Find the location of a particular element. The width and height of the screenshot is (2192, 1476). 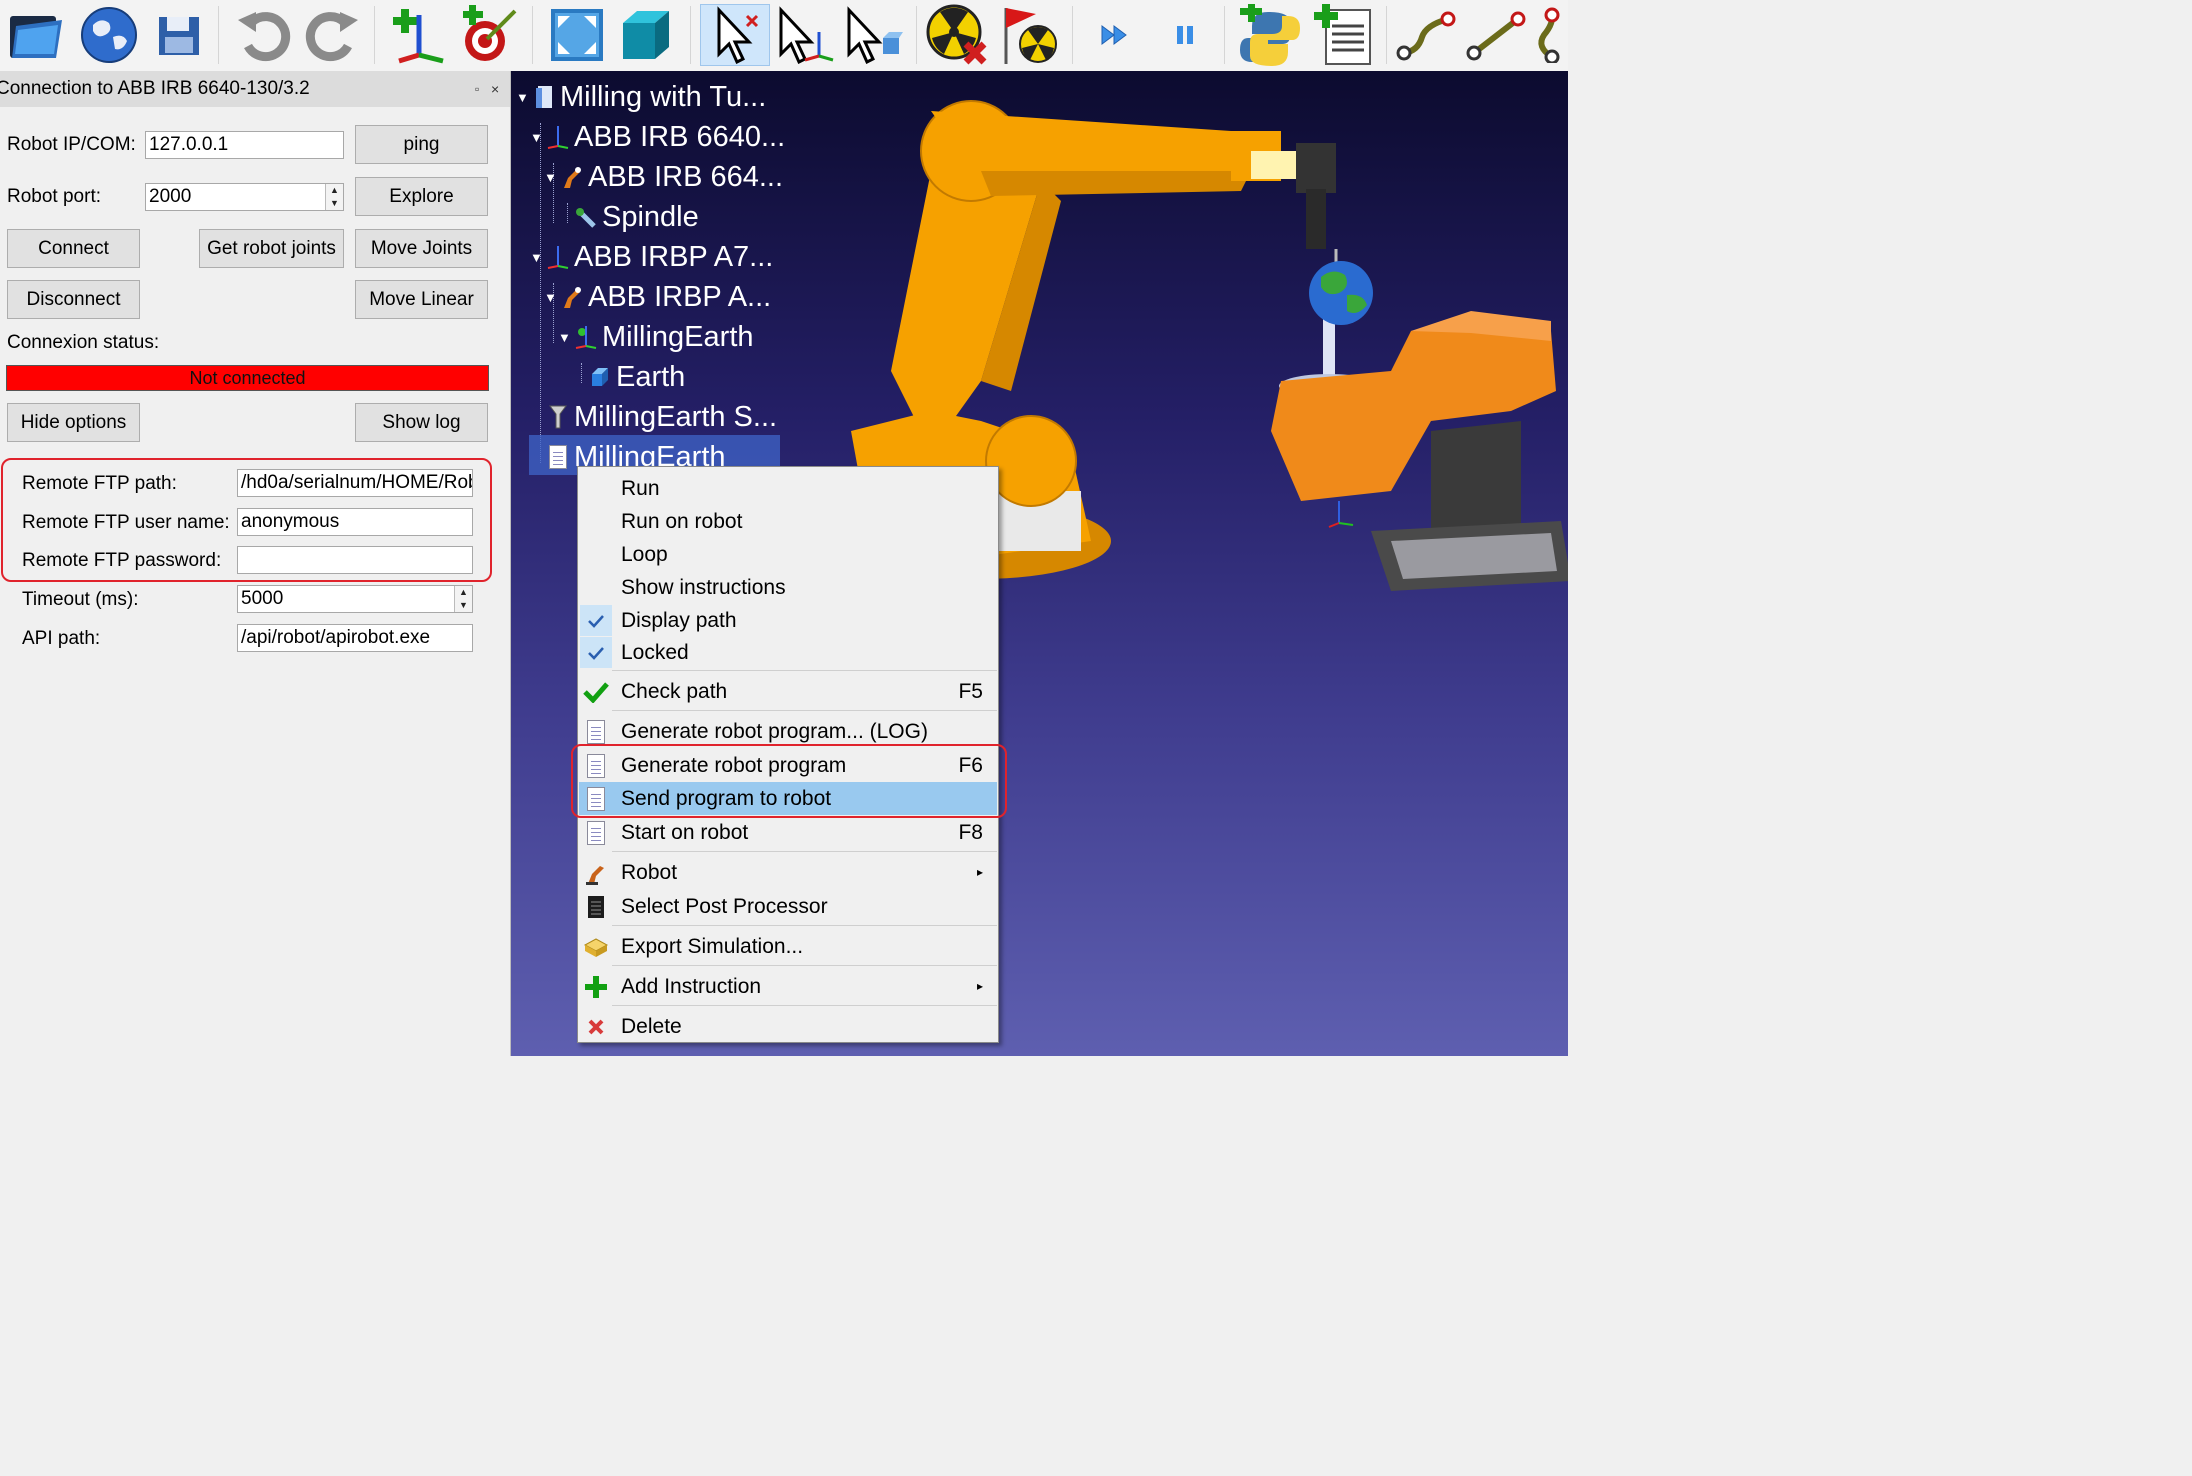

add-target-icon is located at coordinates (489, 35).